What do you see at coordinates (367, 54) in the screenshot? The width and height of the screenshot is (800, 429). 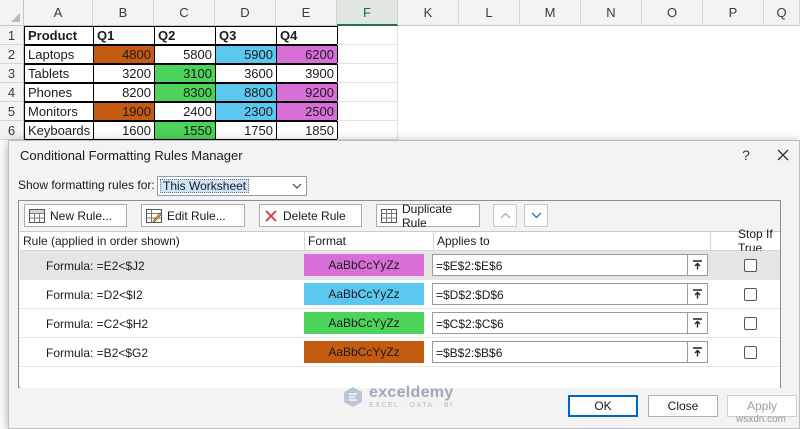 I see `cell-f2` at bounding box center [367, 54].